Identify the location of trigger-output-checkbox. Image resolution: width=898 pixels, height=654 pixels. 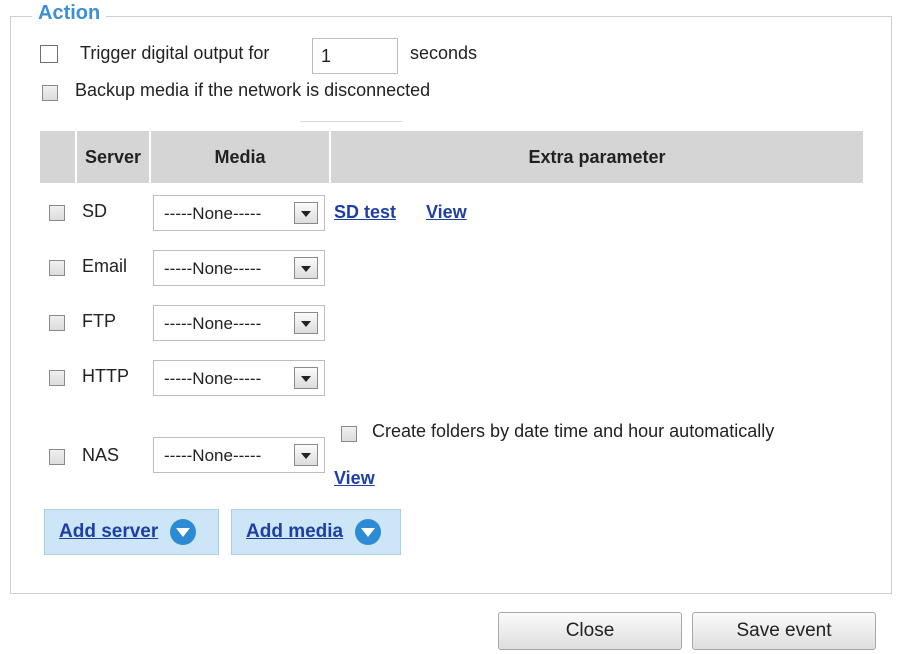
(49, 54).